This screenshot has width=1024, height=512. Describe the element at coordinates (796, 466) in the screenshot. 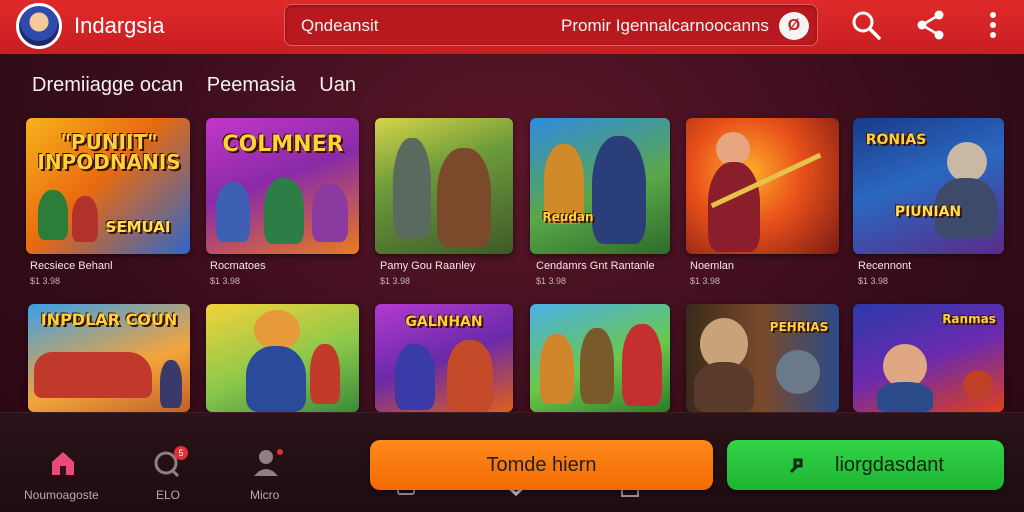

I see `leaf-icon` at that location.